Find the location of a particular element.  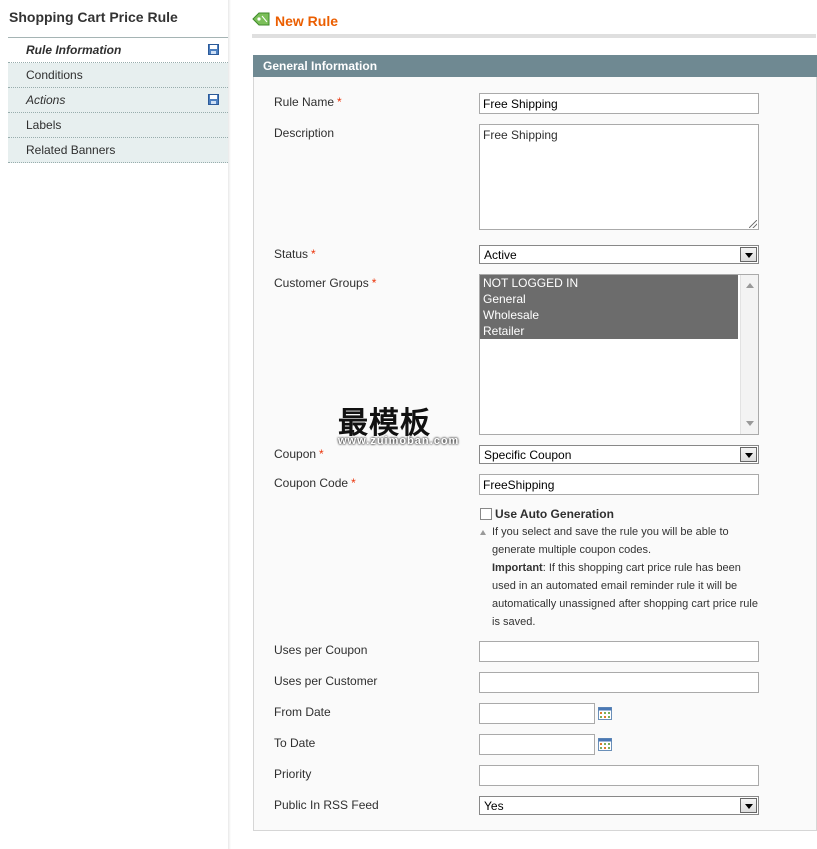

rule-name-input: Free Shipping is located at coordinates (619, 103).